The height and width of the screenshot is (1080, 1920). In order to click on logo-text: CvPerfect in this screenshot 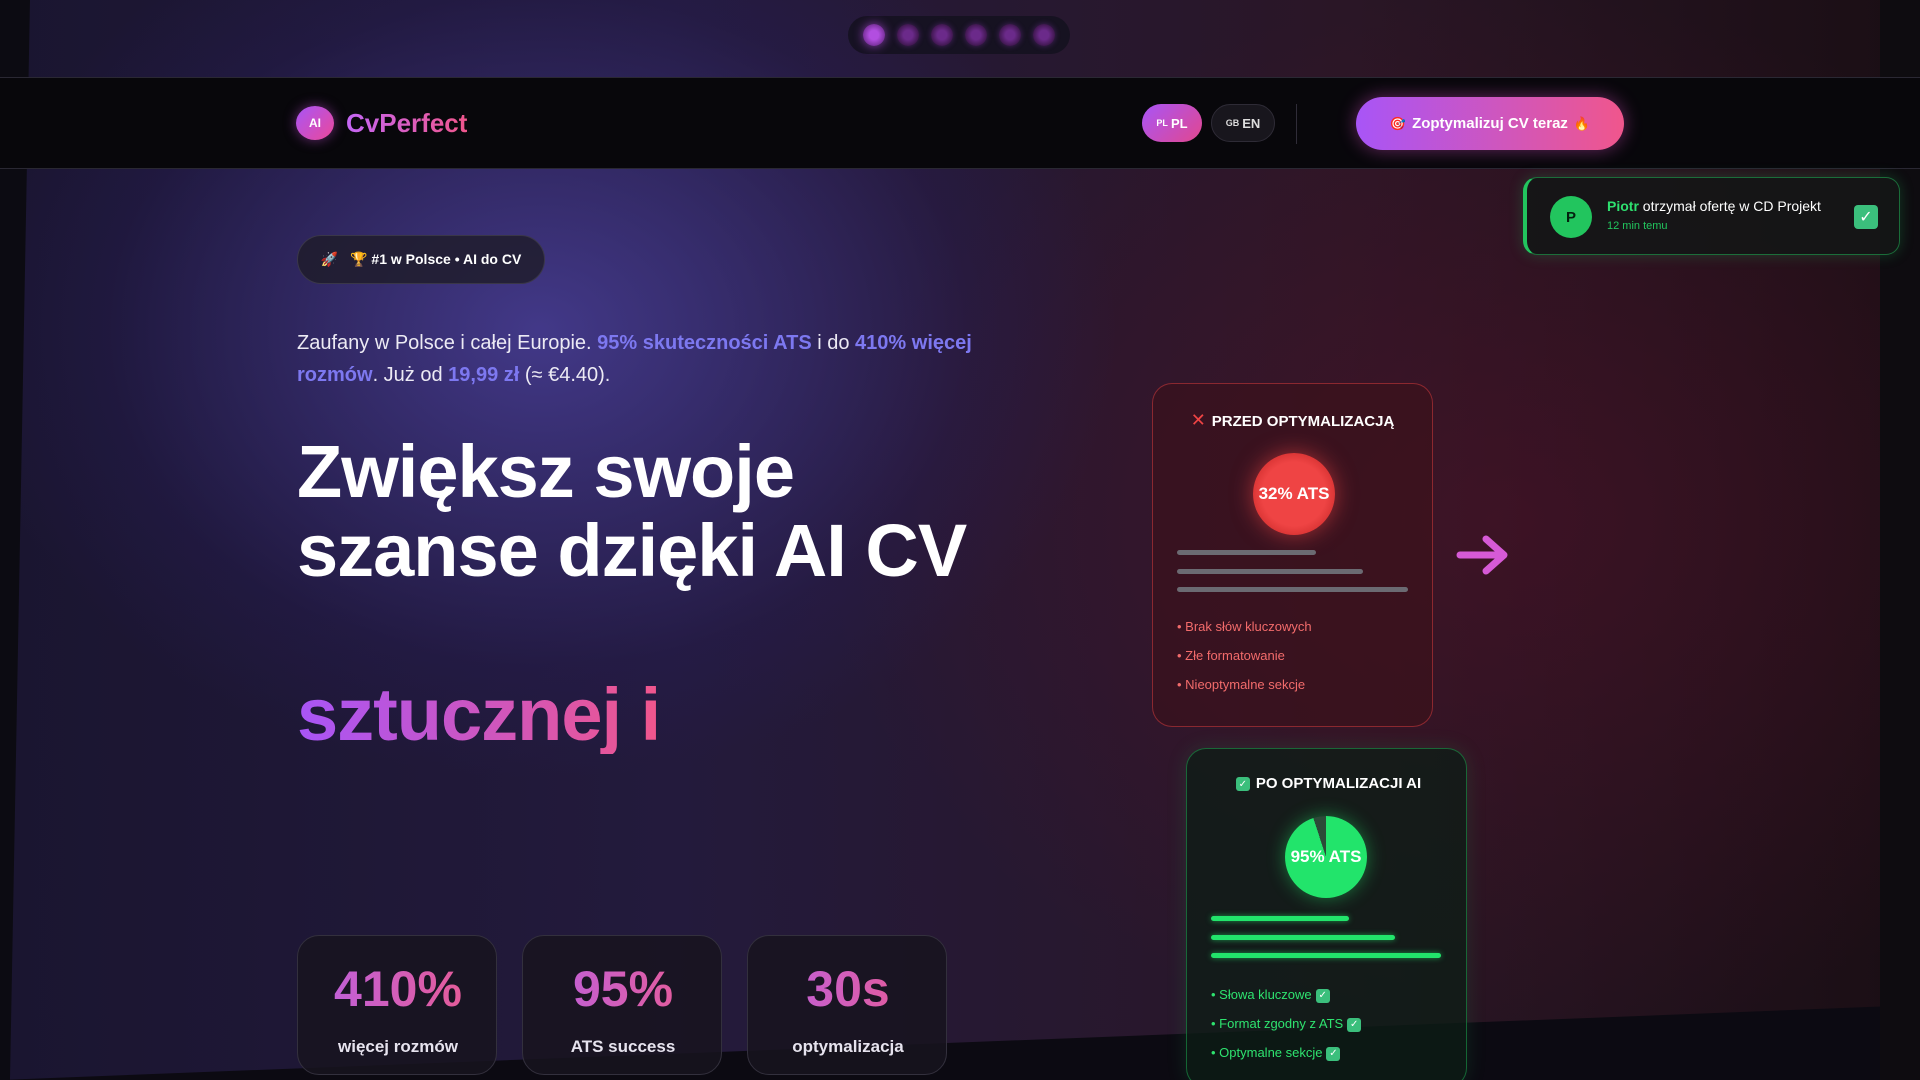, I will do `click(406, 123)`.